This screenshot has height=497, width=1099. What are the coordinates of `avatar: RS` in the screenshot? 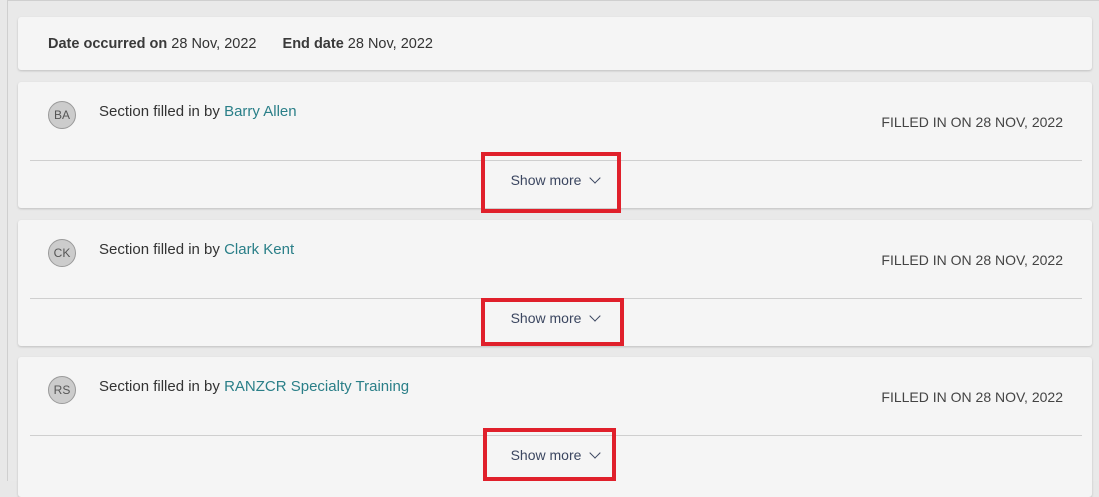 It's located at (62, 390).